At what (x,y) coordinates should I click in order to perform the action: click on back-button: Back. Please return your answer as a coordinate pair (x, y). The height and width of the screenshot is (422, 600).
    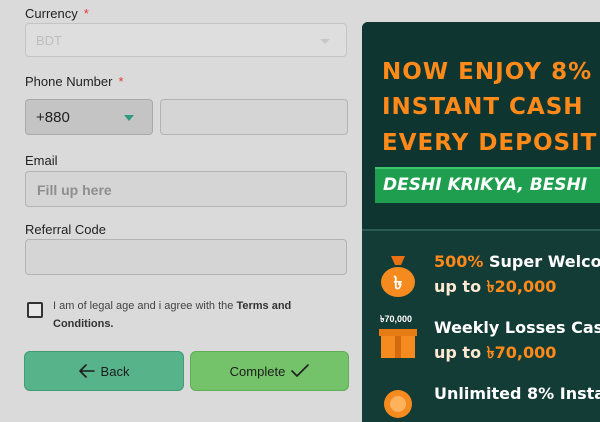
    Looking at the image, I should click on (104, 371).